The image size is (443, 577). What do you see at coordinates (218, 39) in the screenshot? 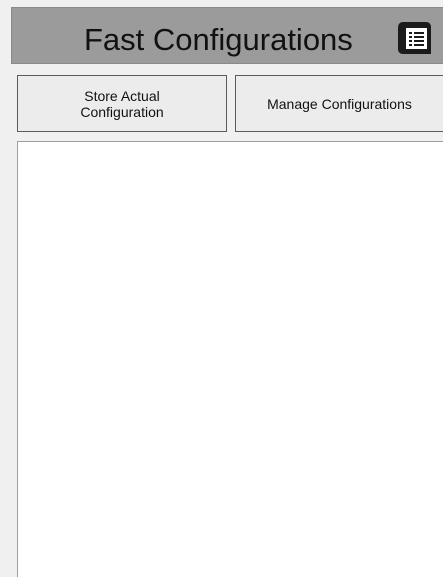
I see `page-title: Fast Configurations` at bounding box center [218, 39].